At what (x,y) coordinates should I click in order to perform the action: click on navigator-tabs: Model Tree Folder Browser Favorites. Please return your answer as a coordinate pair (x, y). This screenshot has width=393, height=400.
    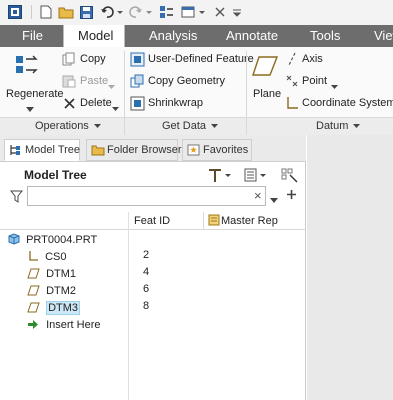
    Looking at the image, I should click on (153, 148).